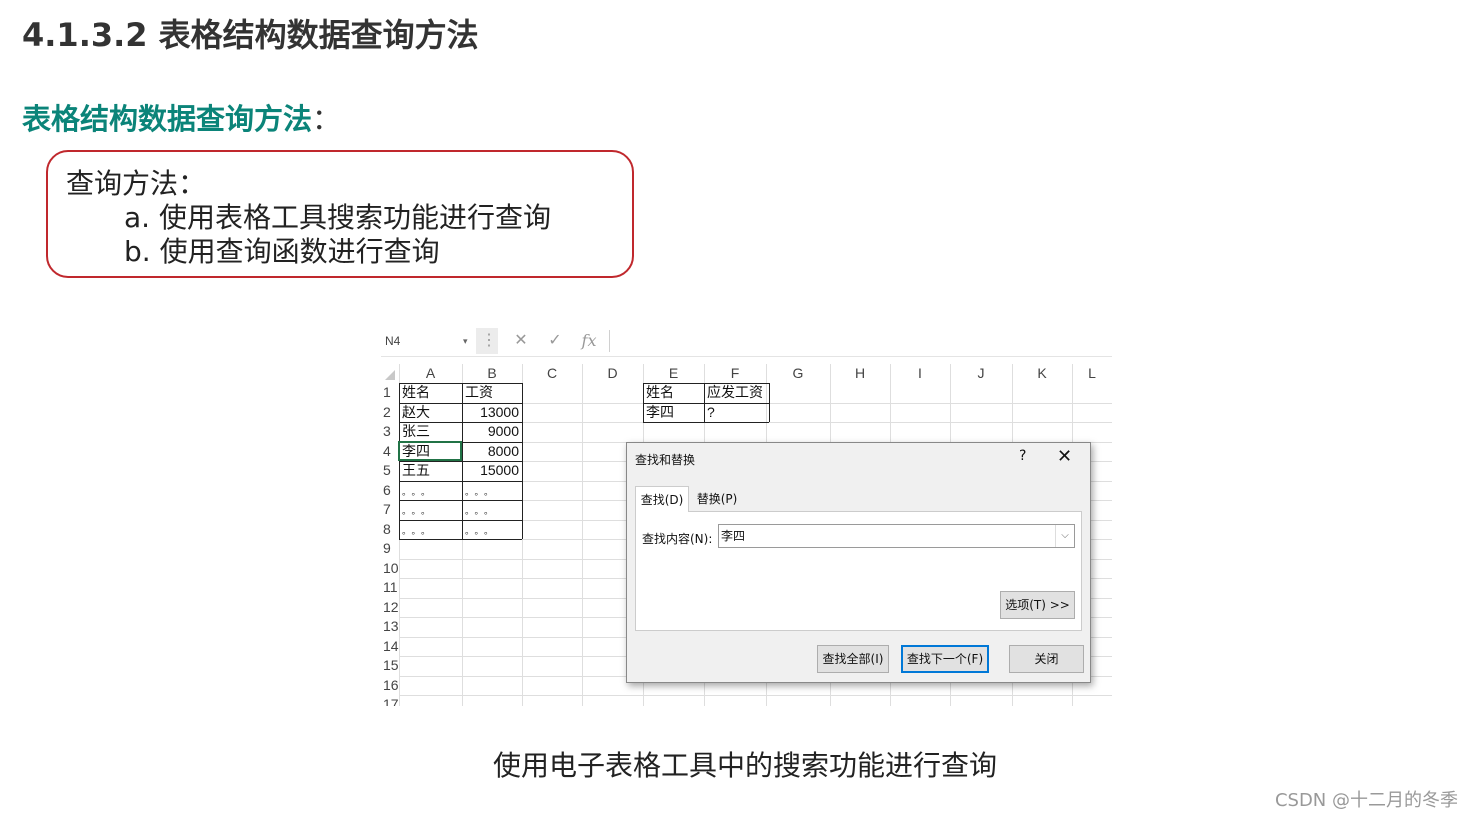 The height and width of the screenshot is (818, 1474). What do you see at coordinates (390, 375) in the screenshot?
I see `select-all-icon` at bounding box center [390, 375].